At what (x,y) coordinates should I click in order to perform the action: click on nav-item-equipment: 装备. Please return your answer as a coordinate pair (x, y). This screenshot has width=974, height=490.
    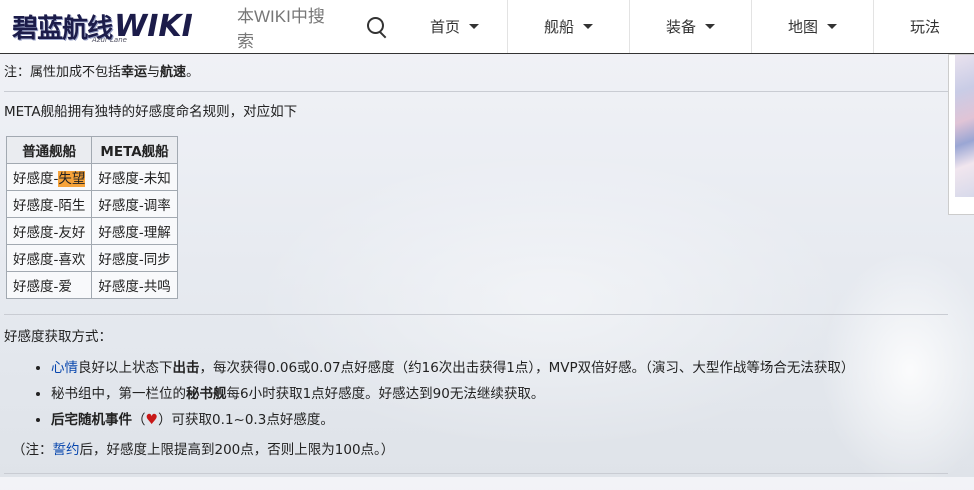
    Looking at the image, I should click on (691, 26).